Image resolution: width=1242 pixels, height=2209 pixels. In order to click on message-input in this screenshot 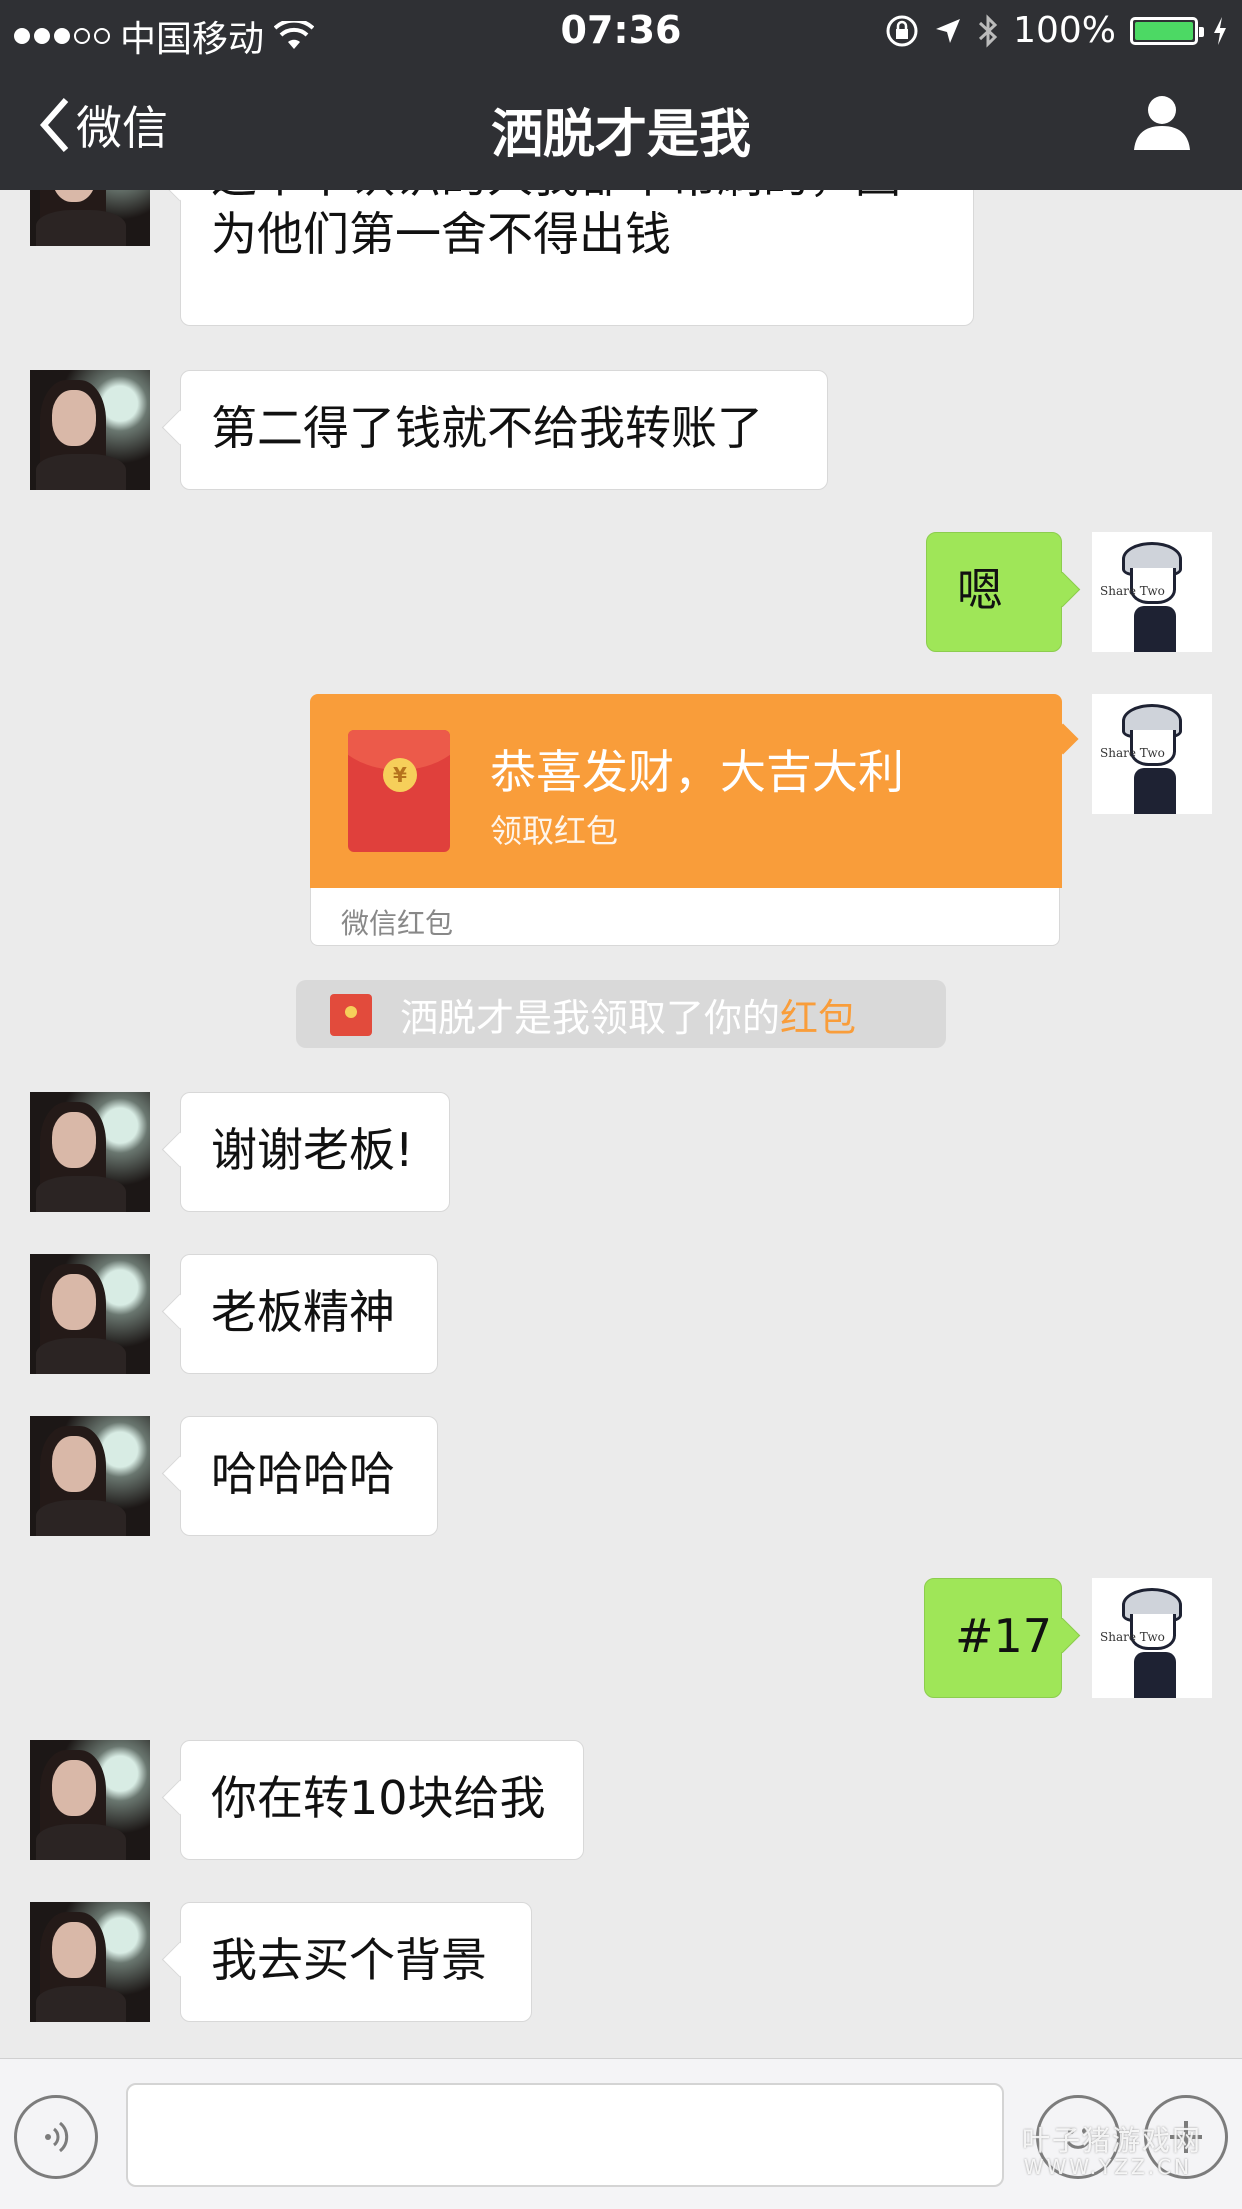, I will do `click(565, 2135)`.